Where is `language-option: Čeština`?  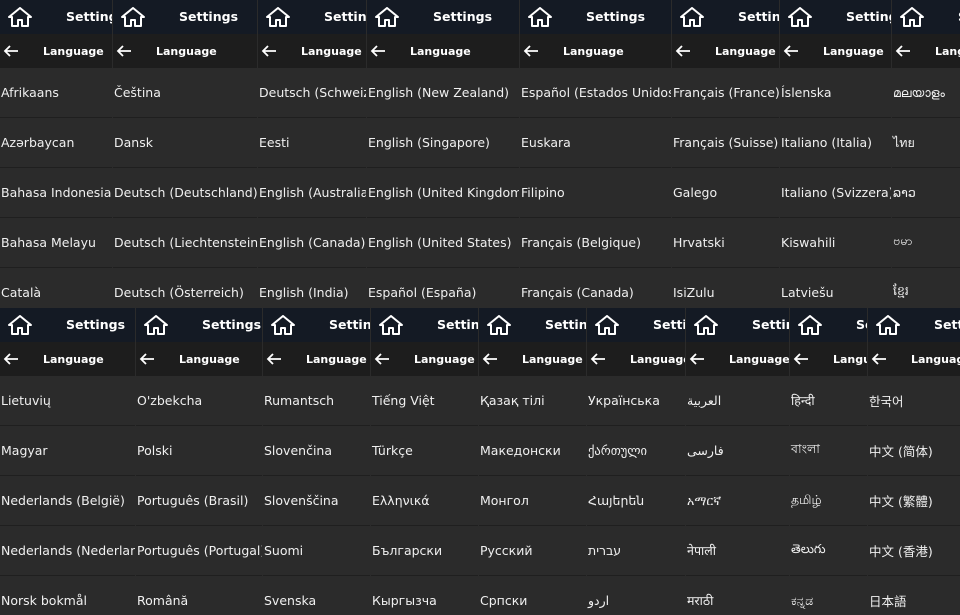
language-option: Čeština is located at coordinates (185, 93).